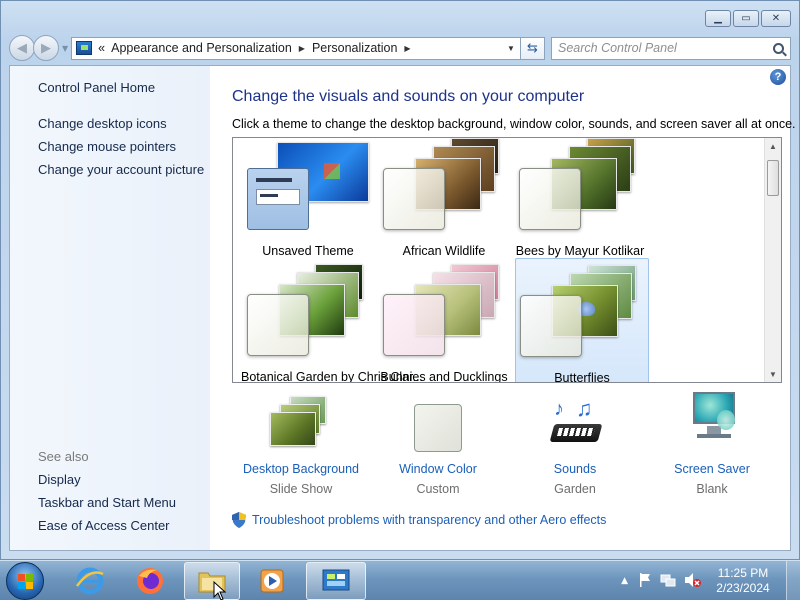  I want to click on back-button: ◀, so click(22, 48).